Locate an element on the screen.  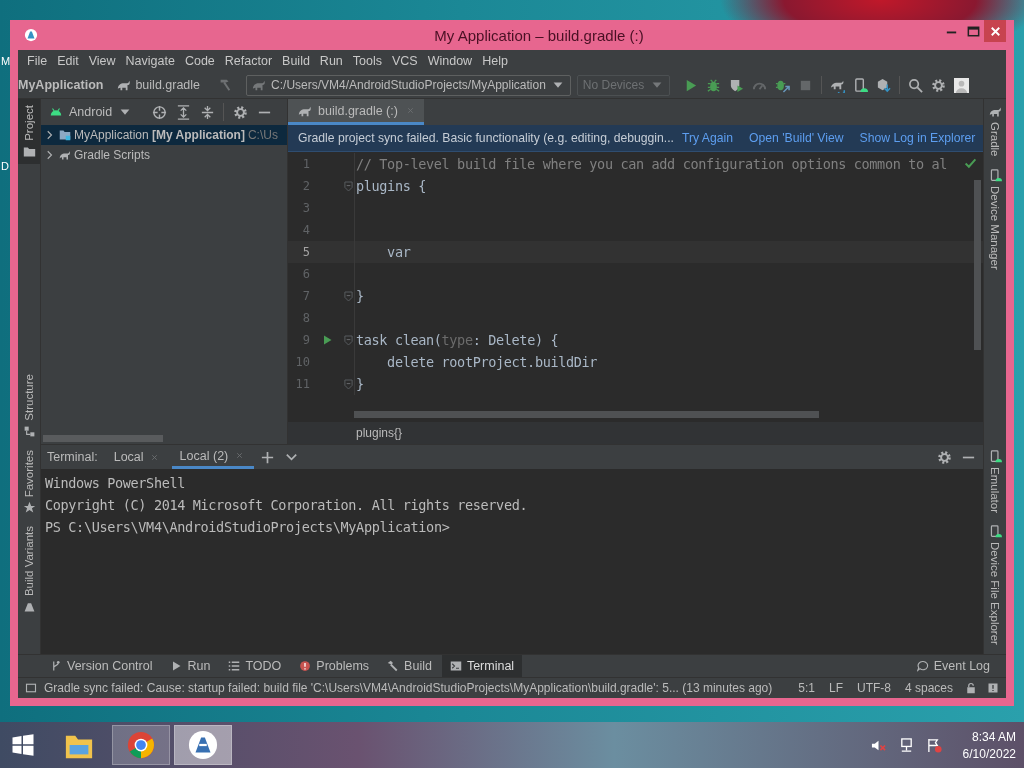
banner-link: Show Log in Explorer is located at coordinates (917, 138).